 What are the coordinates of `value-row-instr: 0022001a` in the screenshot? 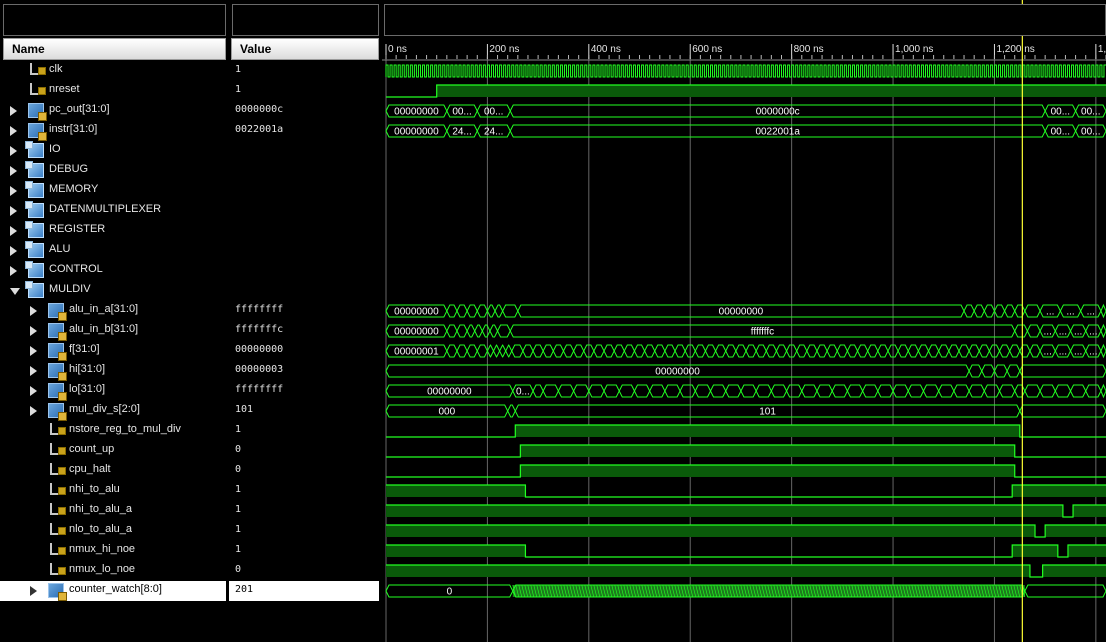 It's located at (304, 131).